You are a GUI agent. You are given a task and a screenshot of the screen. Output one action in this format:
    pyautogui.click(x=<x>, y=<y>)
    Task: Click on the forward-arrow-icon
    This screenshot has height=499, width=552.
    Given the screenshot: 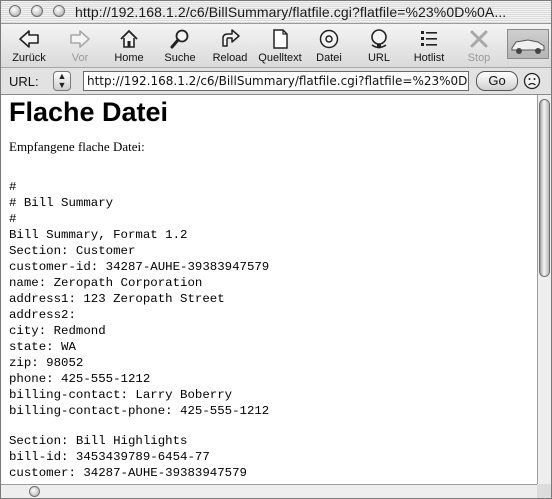 What is the action you would take?
    pyautogui.click(x=80, y=39)
    